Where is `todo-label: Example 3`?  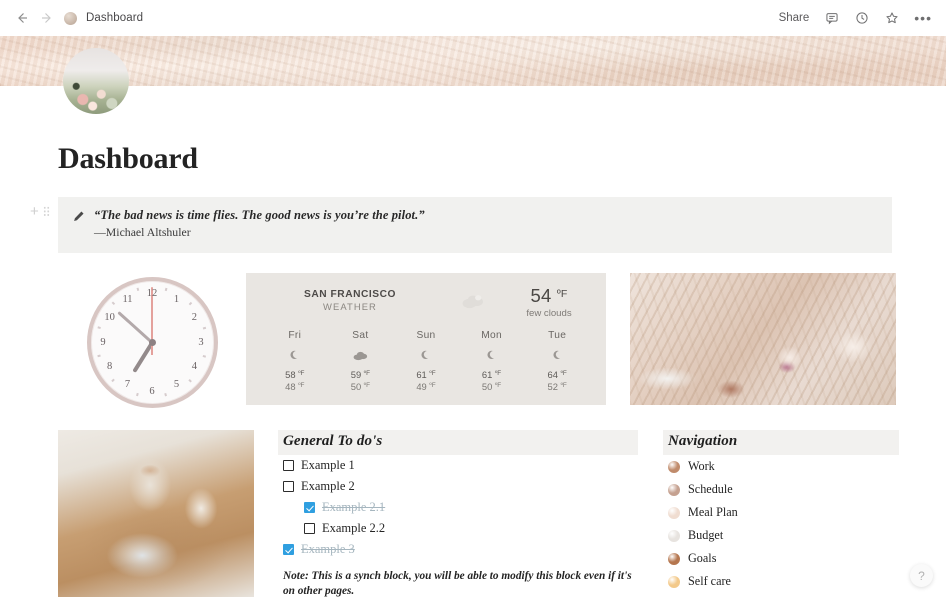
todo-label: Example 3 is located at coordinates (328, 549).